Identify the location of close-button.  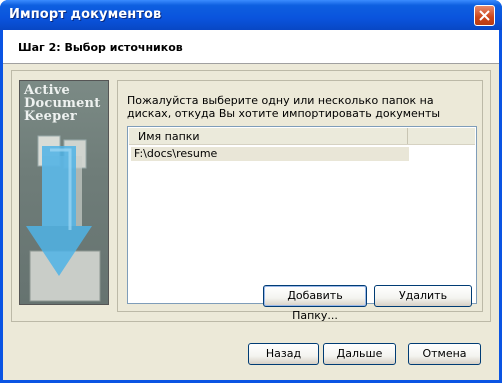
(484, 15).